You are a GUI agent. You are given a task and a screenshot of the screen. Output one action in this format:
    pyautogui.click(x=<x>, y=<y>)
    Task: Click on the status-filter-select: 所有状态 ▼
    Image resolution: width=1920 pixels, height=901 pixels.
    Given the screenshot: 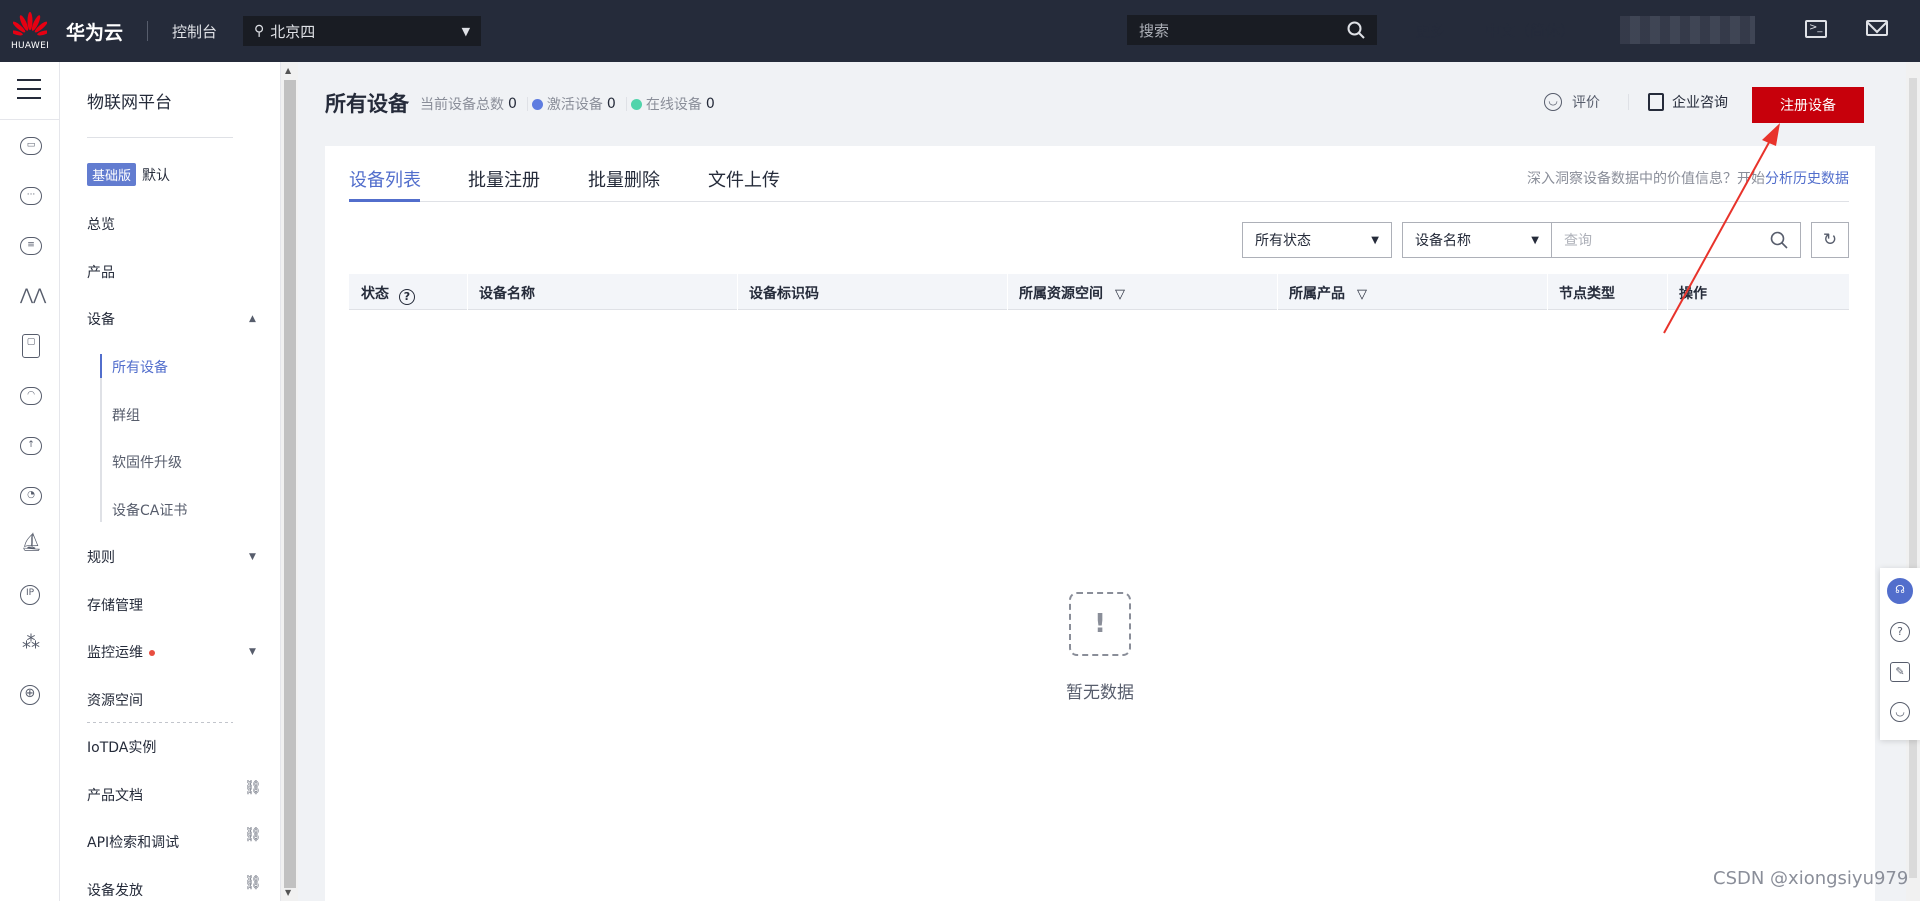 What is the action you would take?
    pyautogui.click(x=1317, y=240)
    